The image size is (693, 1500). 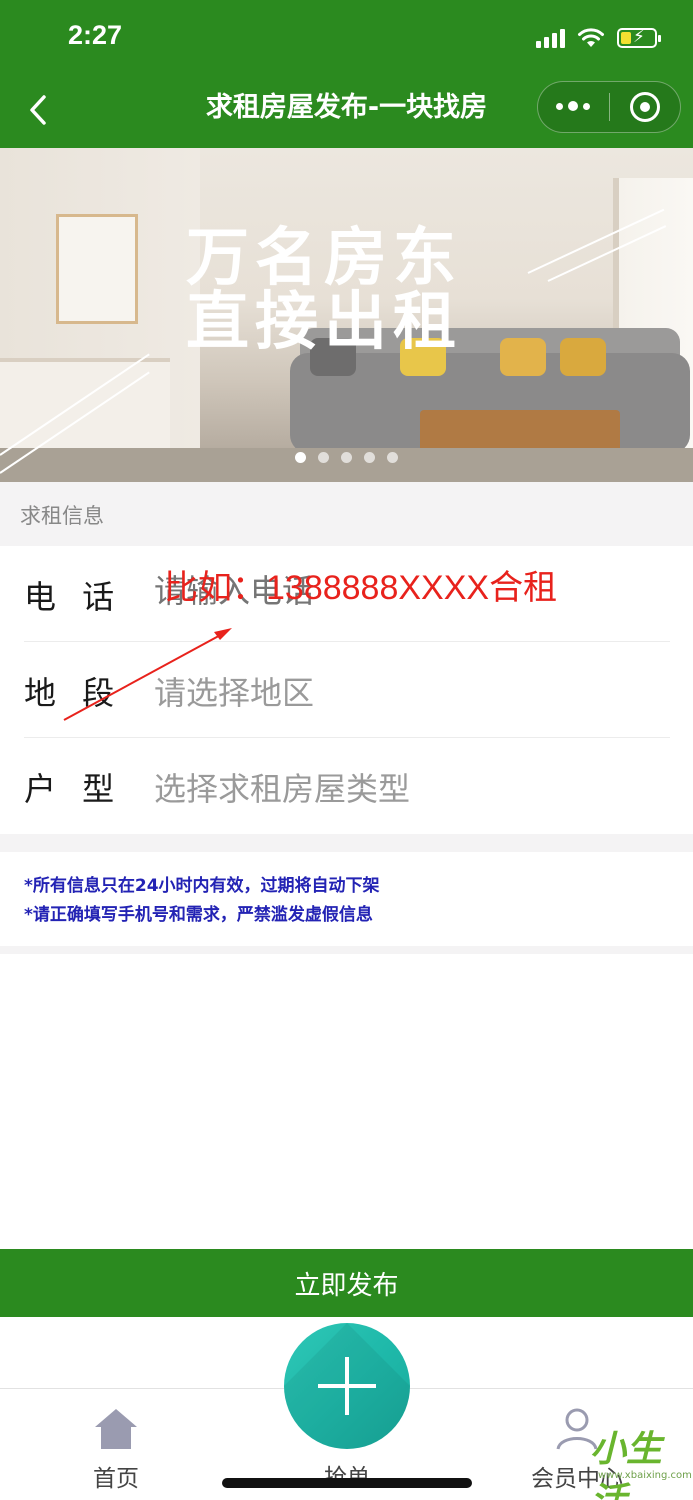 I want to click on banner-pager, so click(x=346, y=457).